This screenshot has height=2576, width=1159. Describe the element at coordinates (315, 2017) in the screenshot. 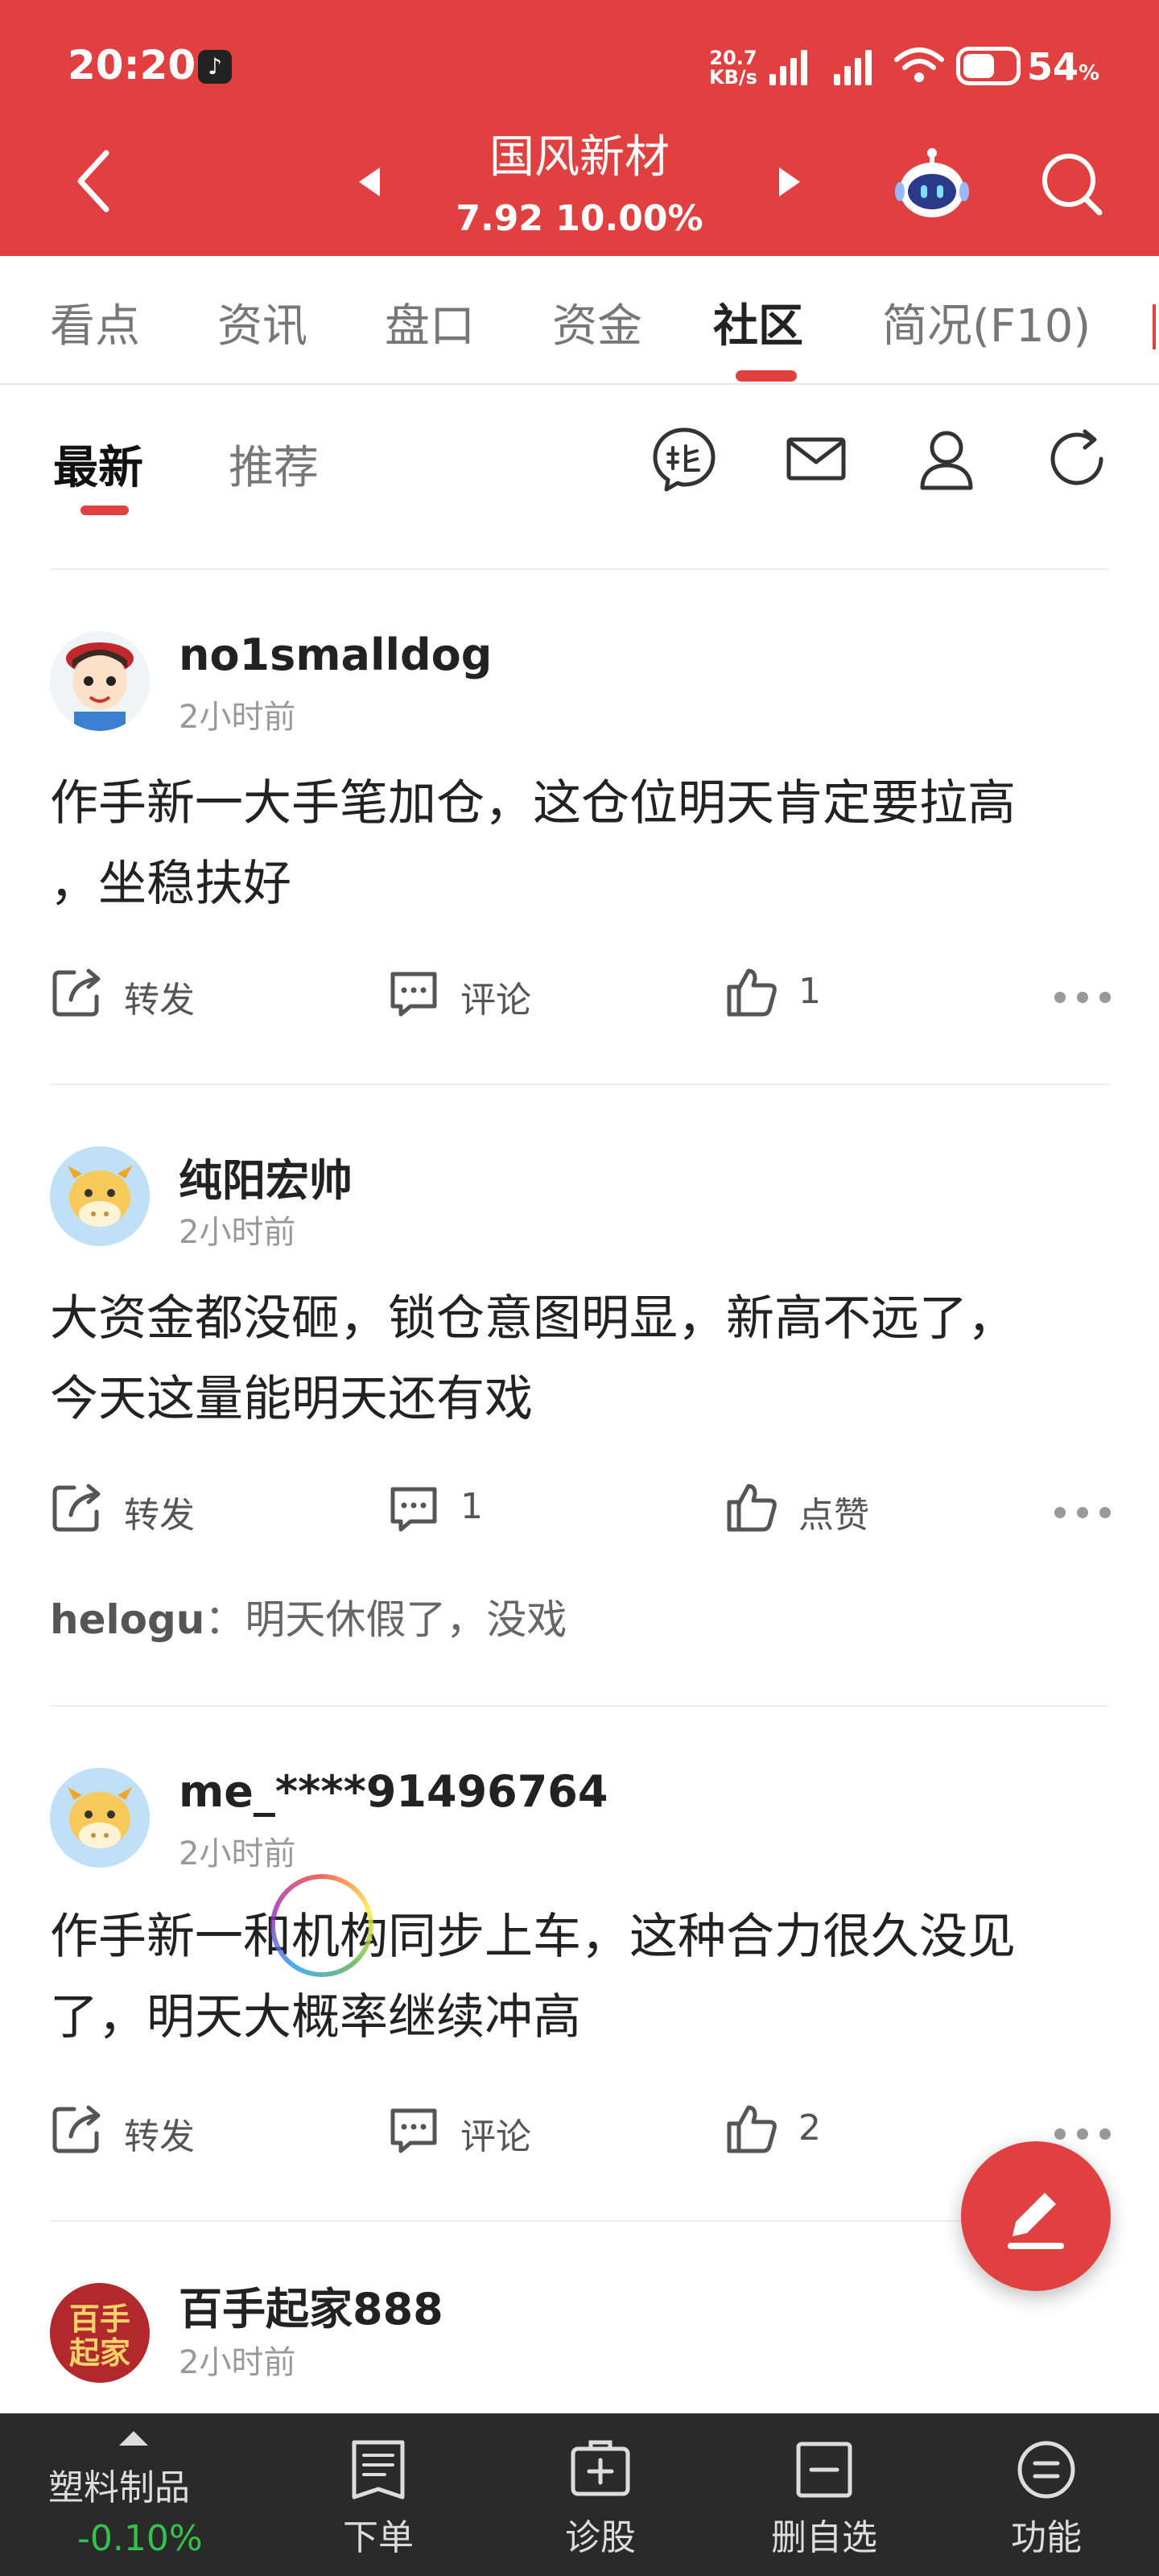

I see `post-content-line: 了，明天大概率继续冲高` at that location.